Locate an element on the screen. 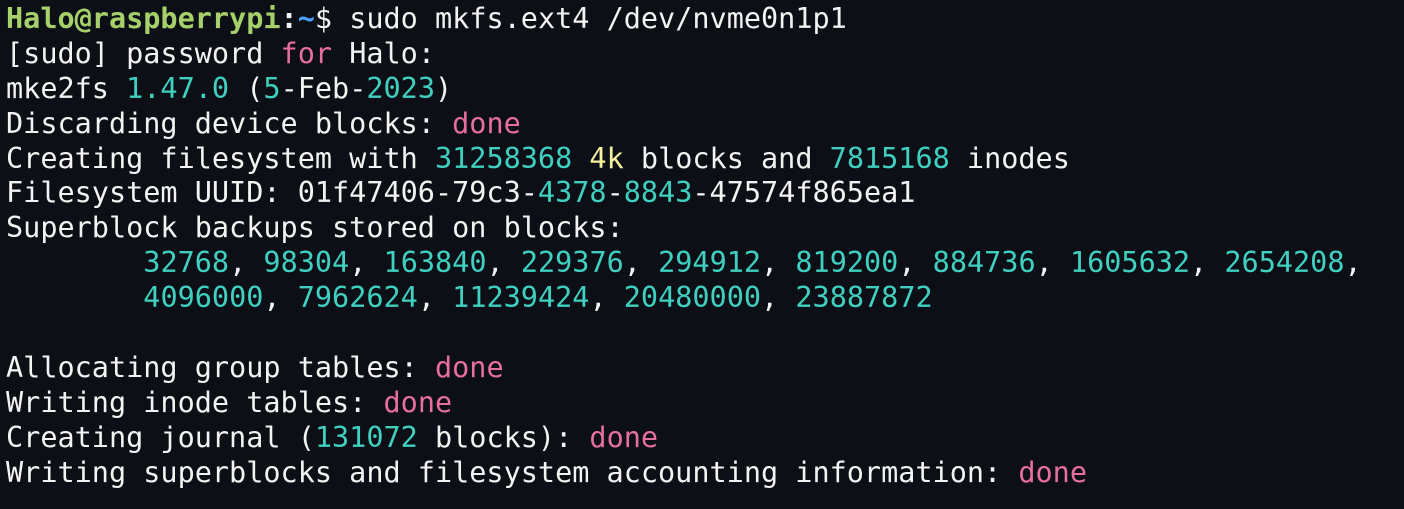 This screenshot has height=509, width=1404. terminal-text-segment: 32768 is located at coordinates (186, 263).